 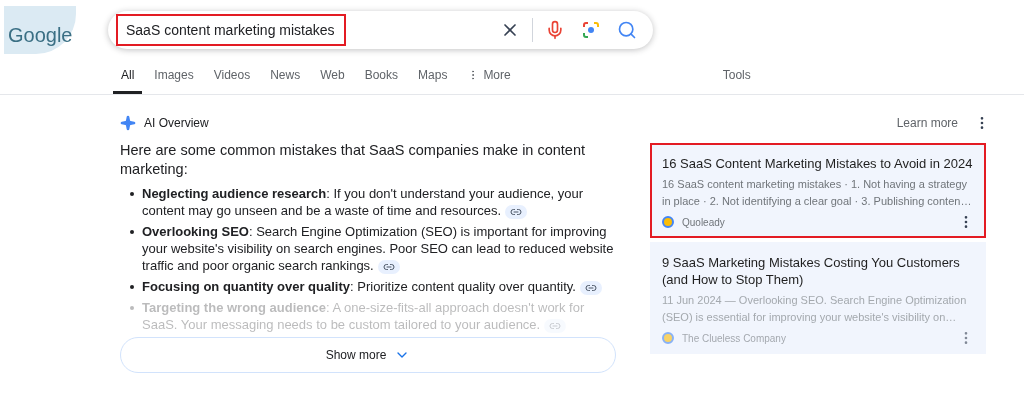 What do you see at coordinates (811, 271) in the screenshot?
I see `source-title: 9 SaaS Marketing Mistakes Costing You Customers (and How to Stop Them)` at bounding box center [811, 271].